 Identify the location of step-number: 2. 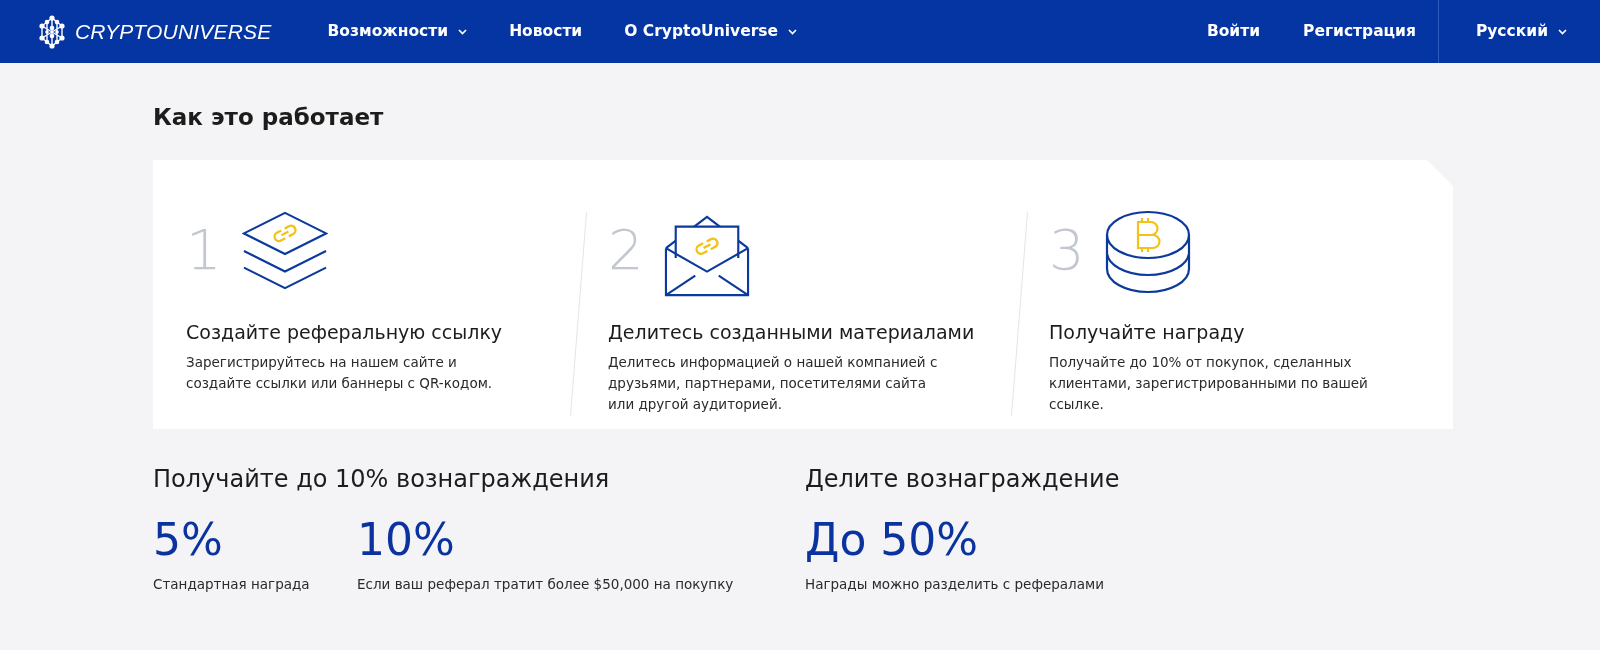
(626, 250).